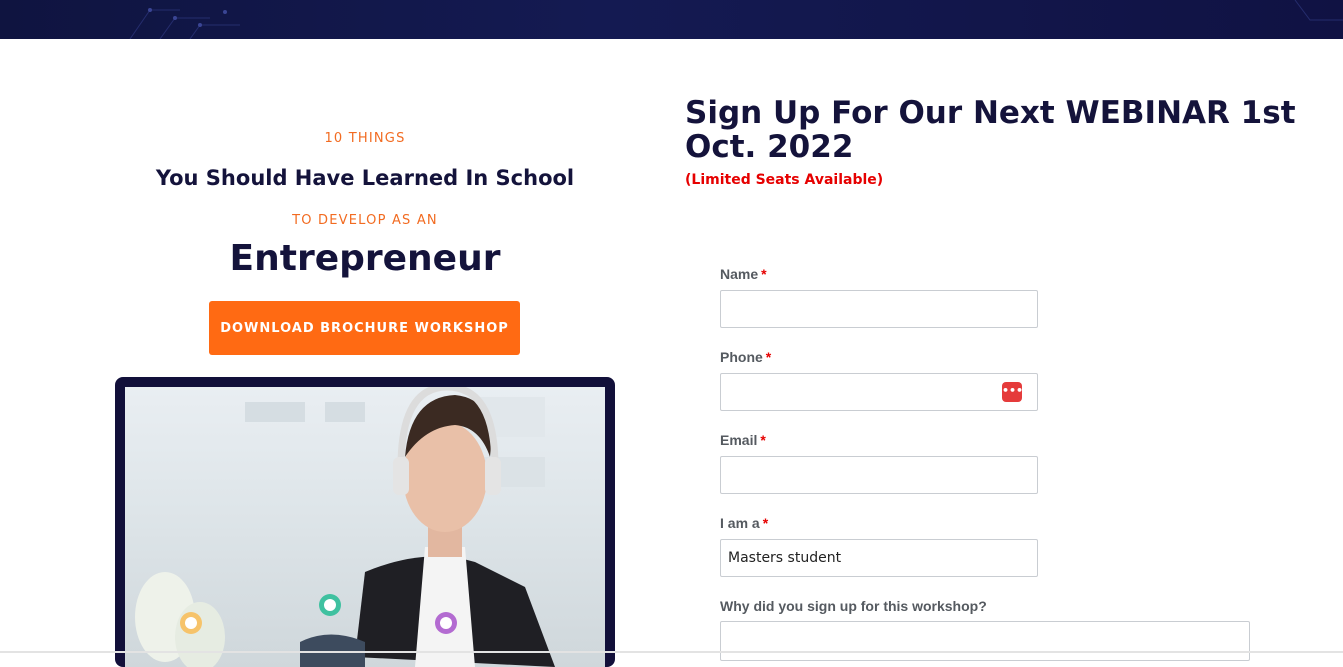  I want to click on password-manager-icon: •••, so click(1012, 392).